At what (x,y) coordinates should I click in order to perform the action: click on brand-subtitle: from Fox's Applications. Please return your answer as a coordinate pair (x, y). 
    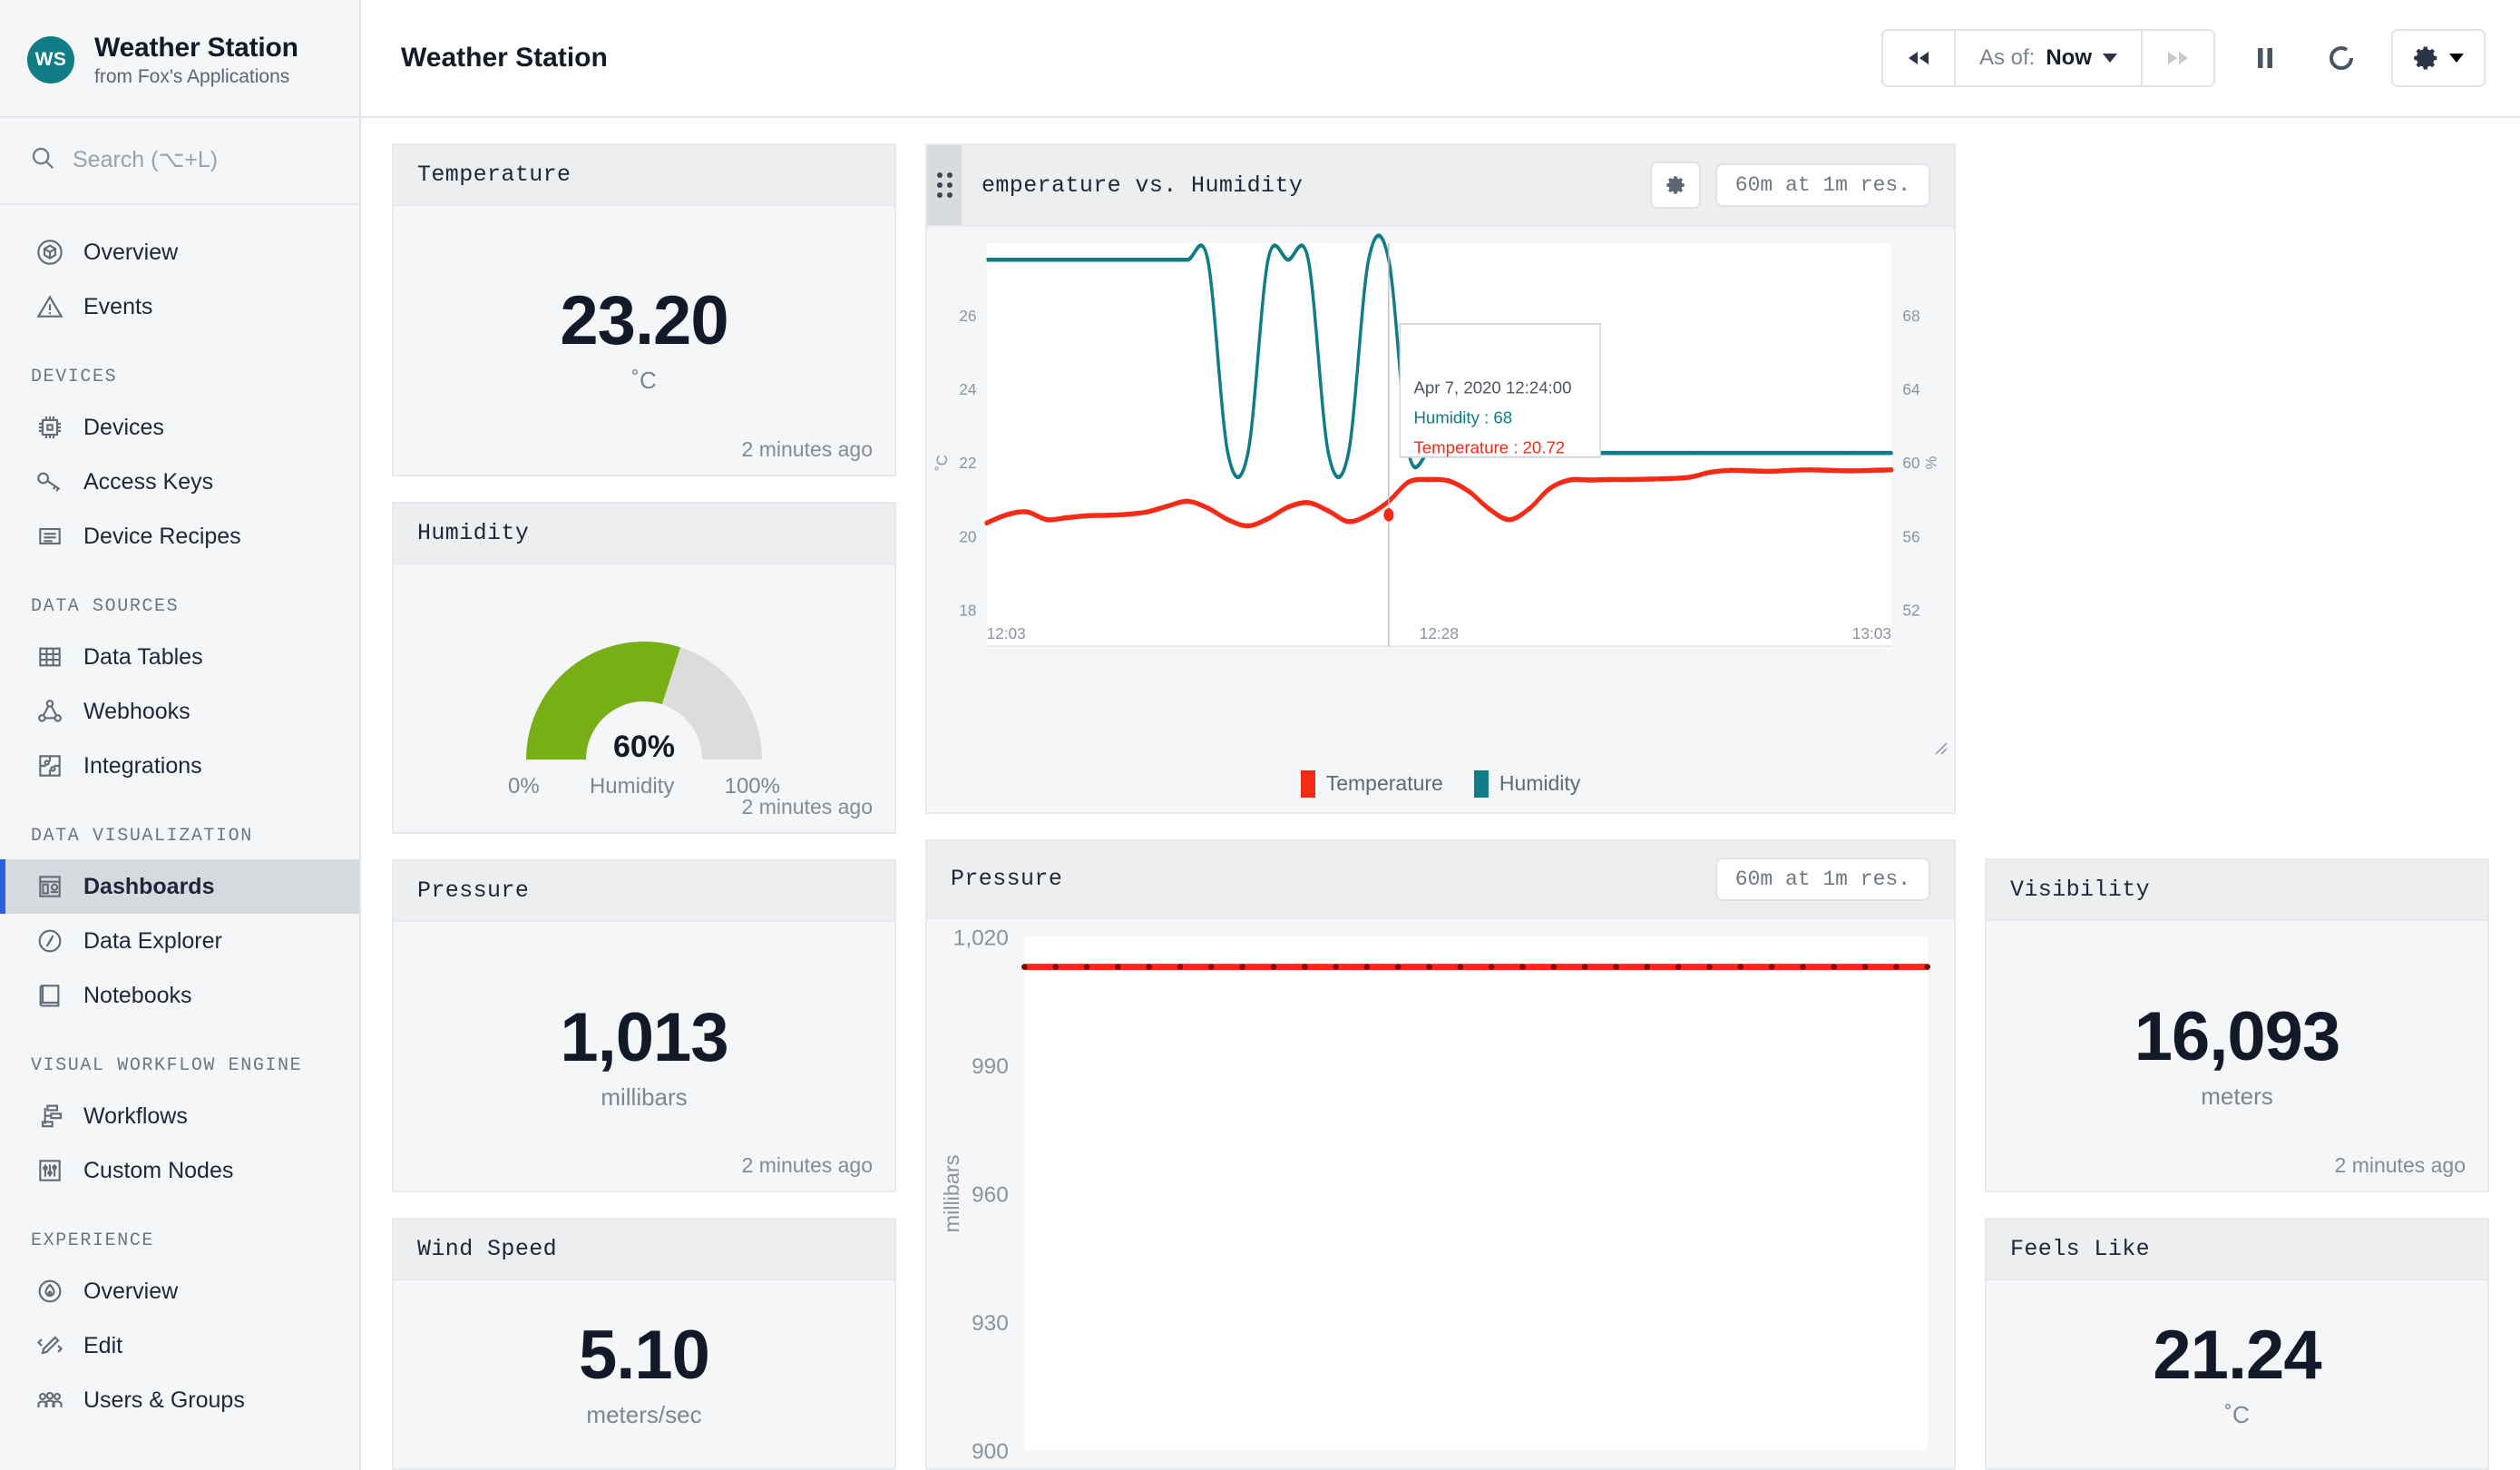
    Looking at the image, I should click on (192, 76).